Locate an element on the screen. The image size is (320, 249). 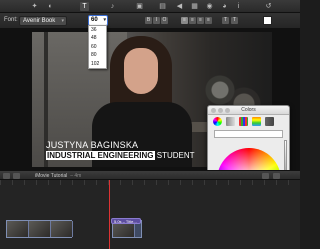
enhance-icon: ✦ is located at coordinates (34, 6).